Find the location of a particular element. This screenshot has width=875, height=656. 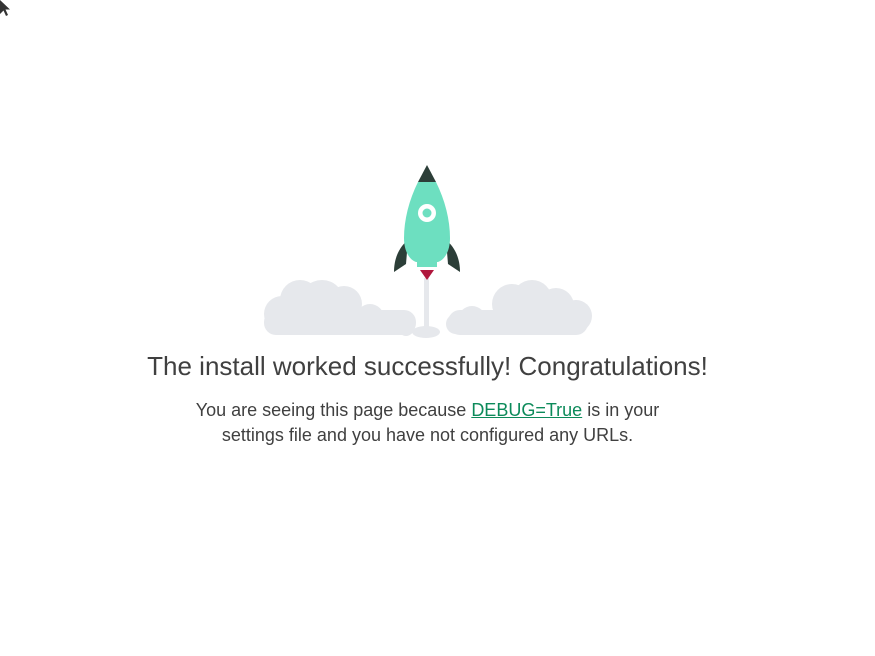

cloud-right is located at coordinates (519, 307).